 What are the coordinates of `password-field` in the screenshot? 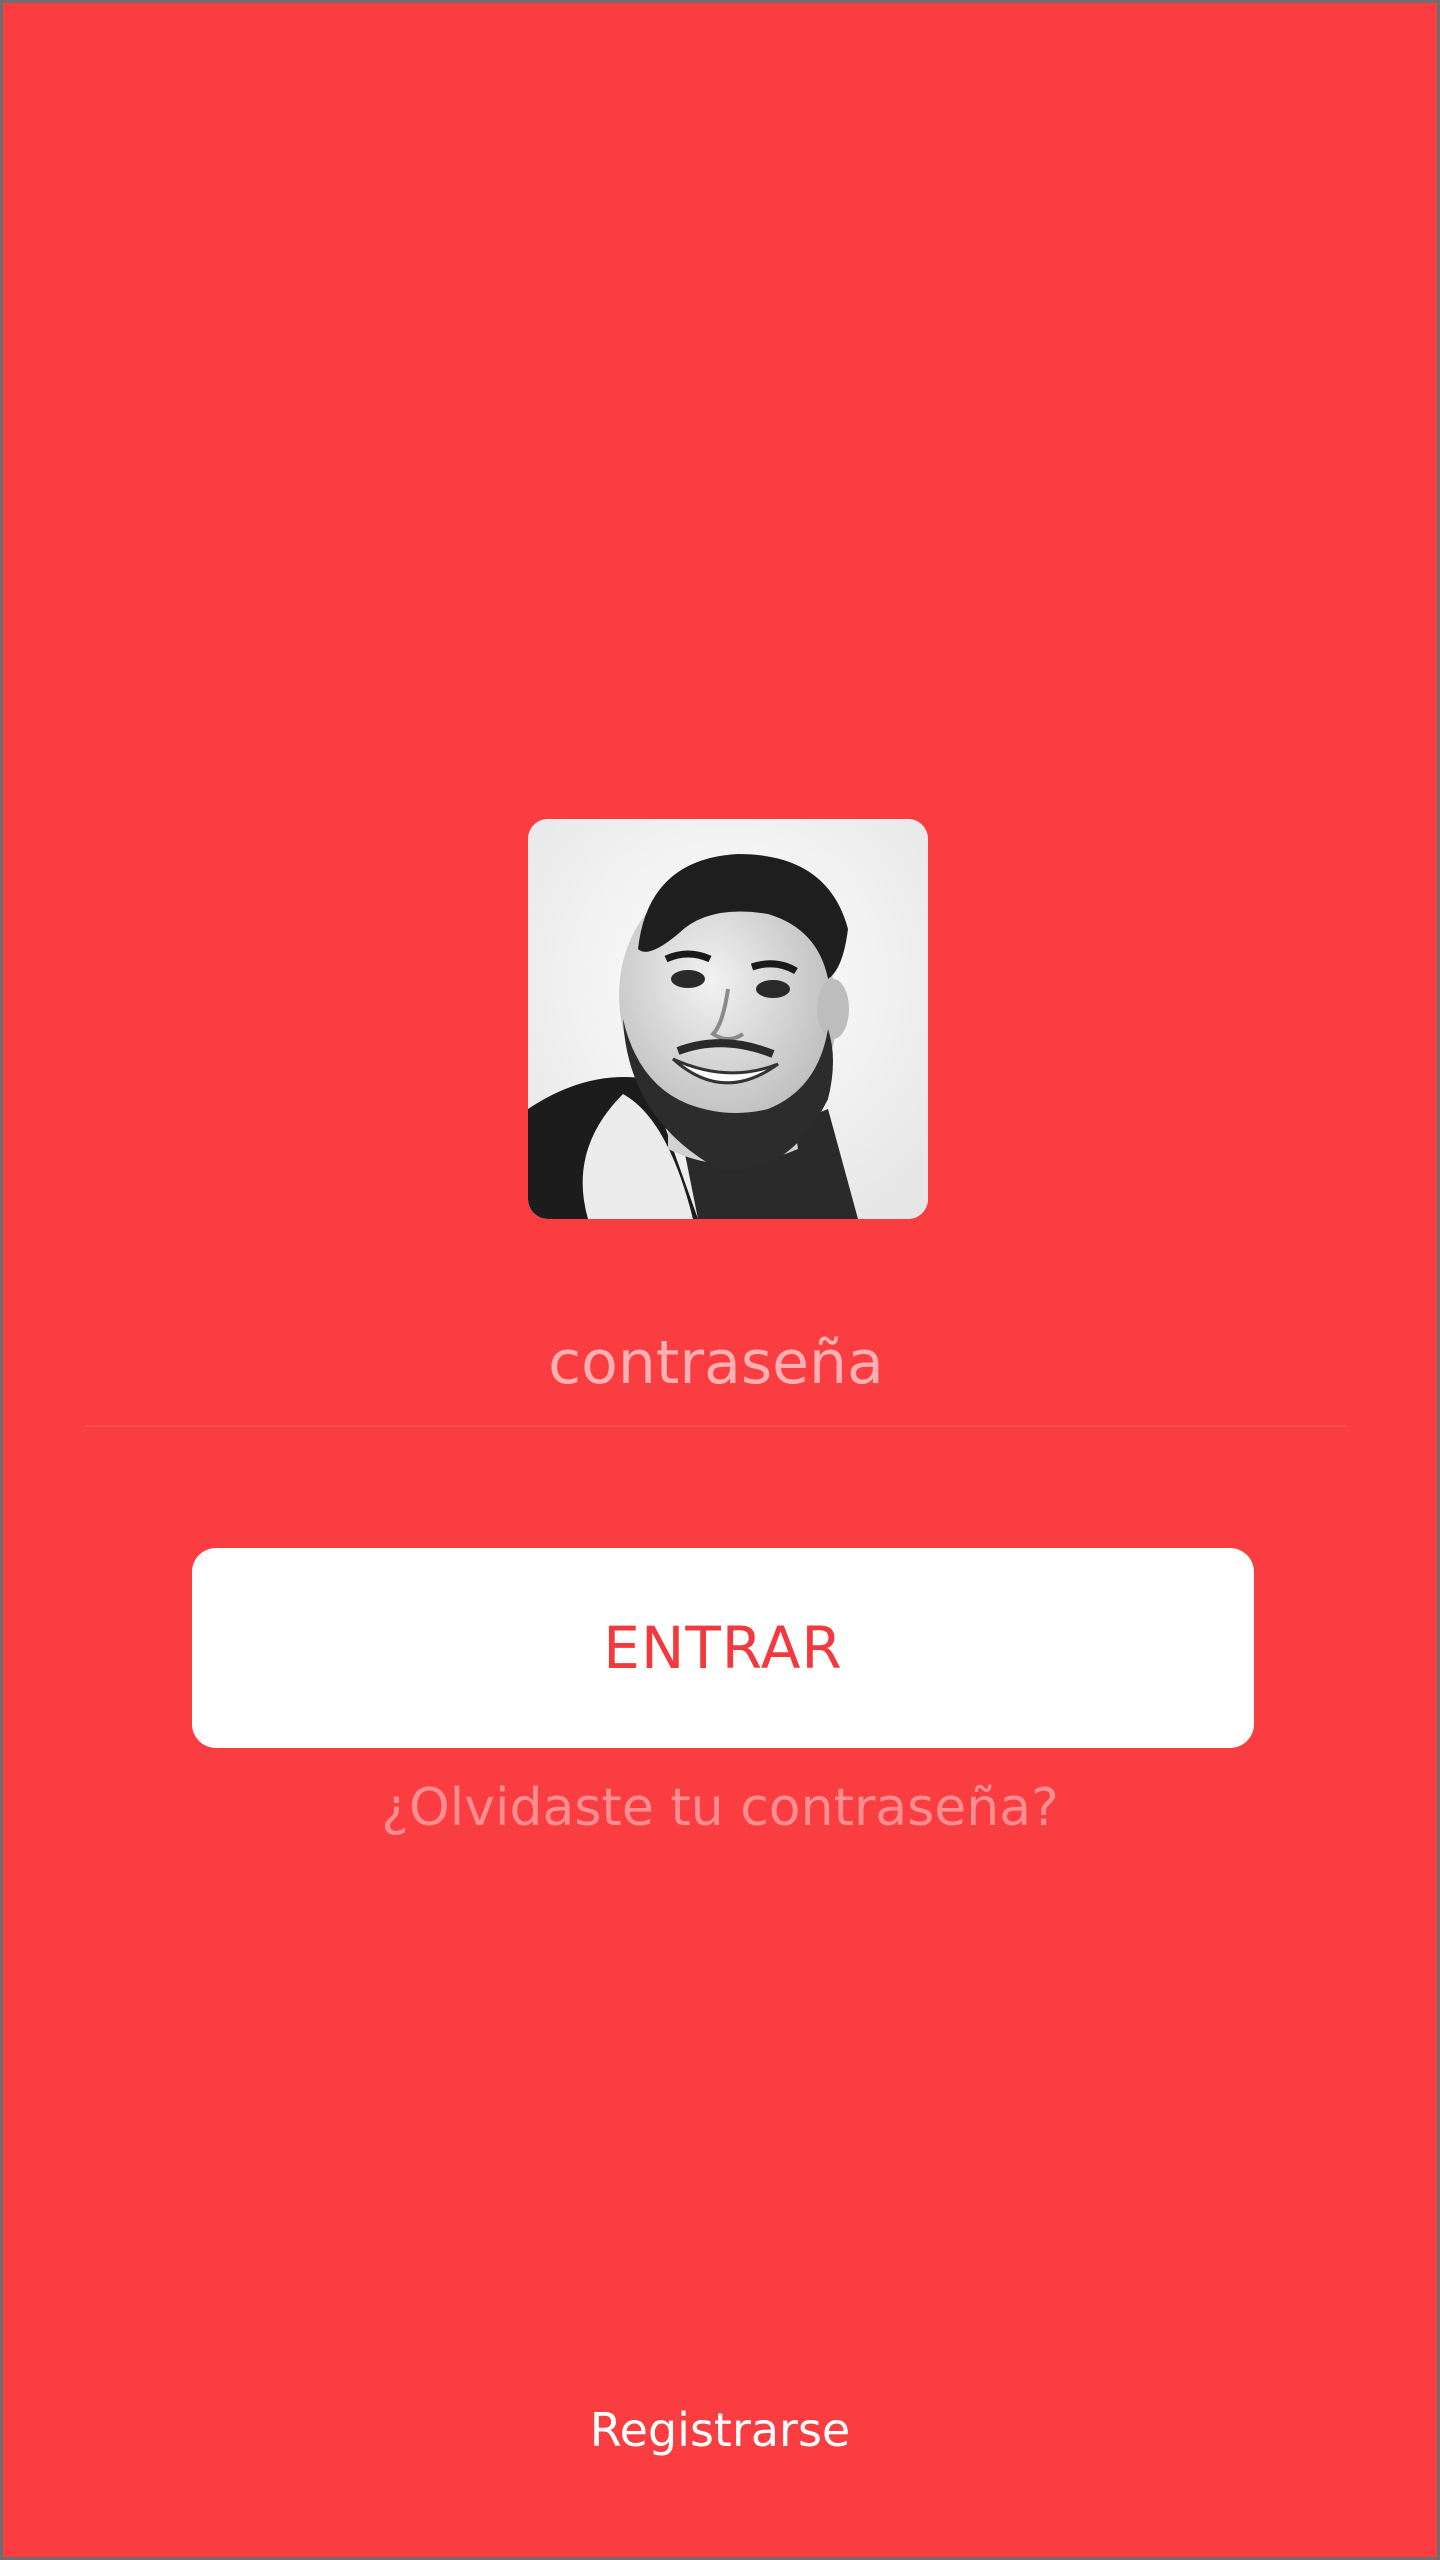 It's located at (716, 1365).